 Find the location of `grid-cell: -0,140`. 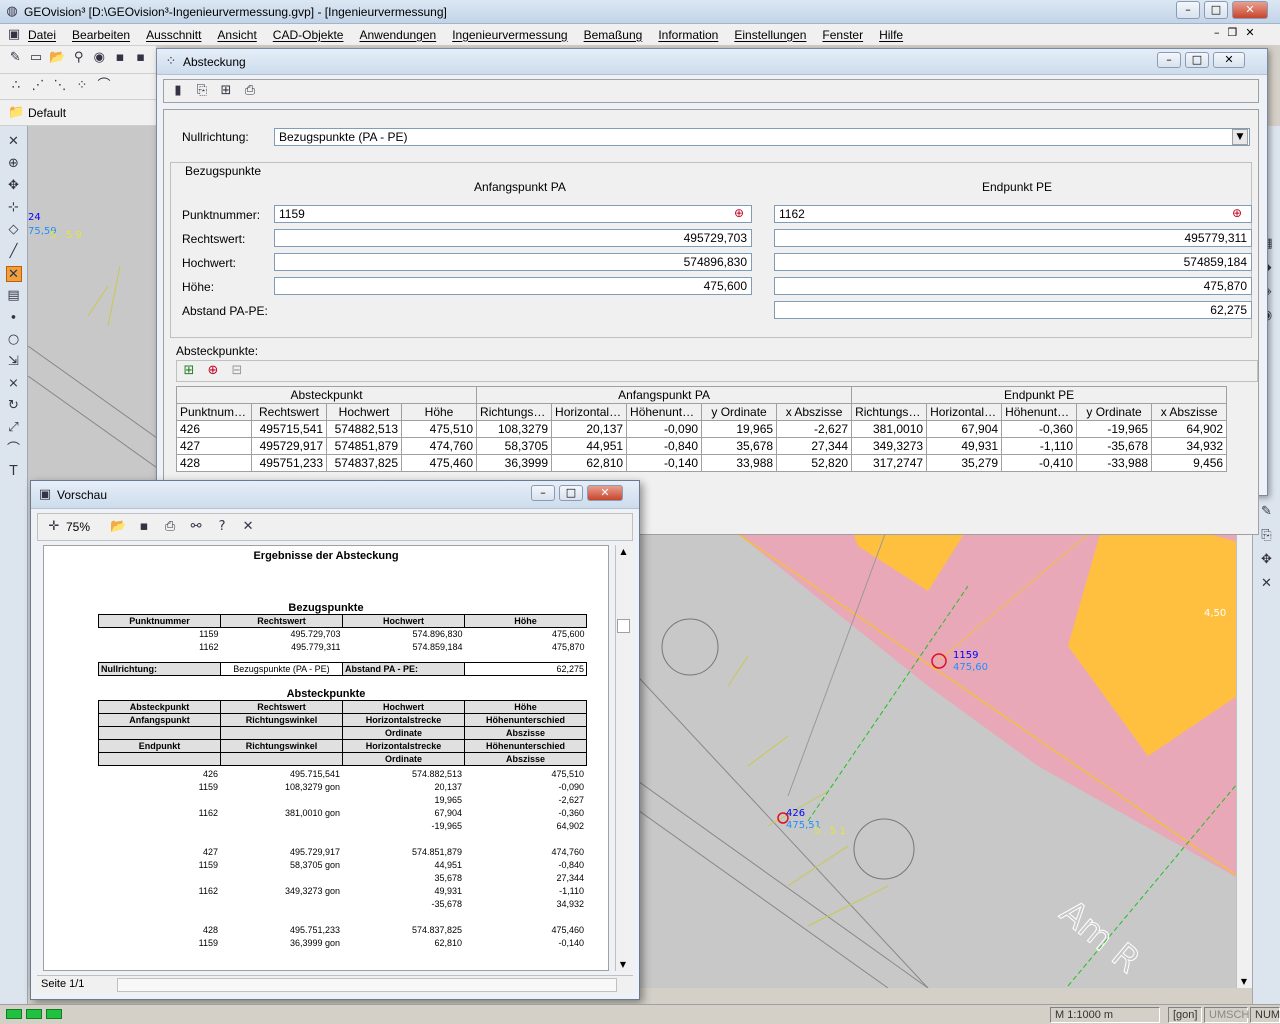

grid-cell: -0,140 is located at coordinates (664, 463).